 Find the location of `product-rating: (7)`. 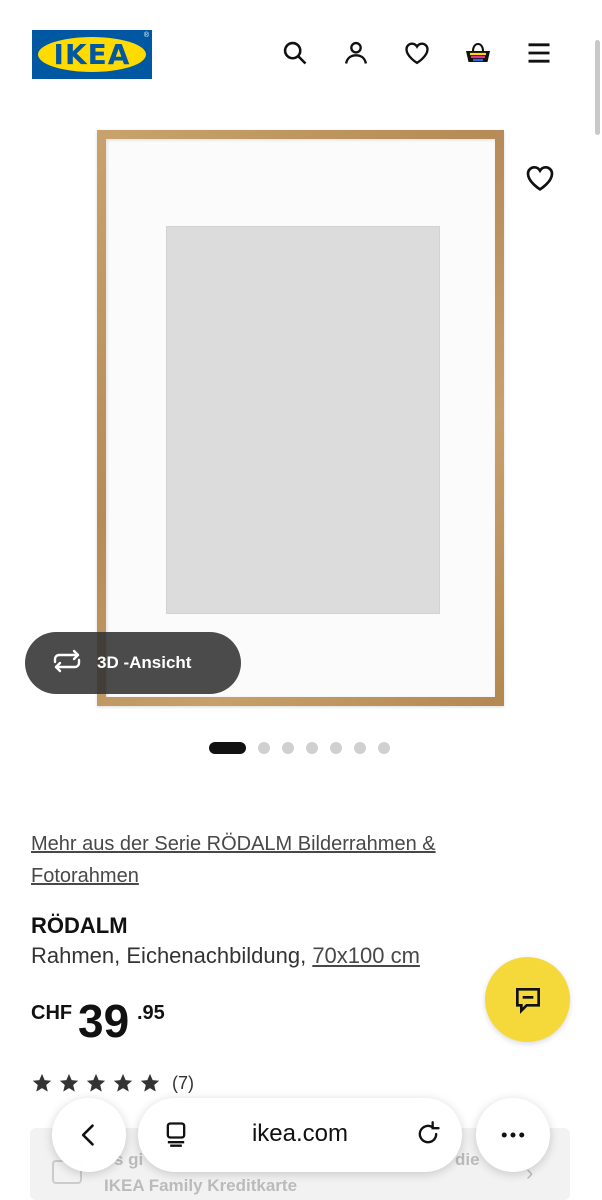

product-rating: (7) is located at coordinates (112, 1083).